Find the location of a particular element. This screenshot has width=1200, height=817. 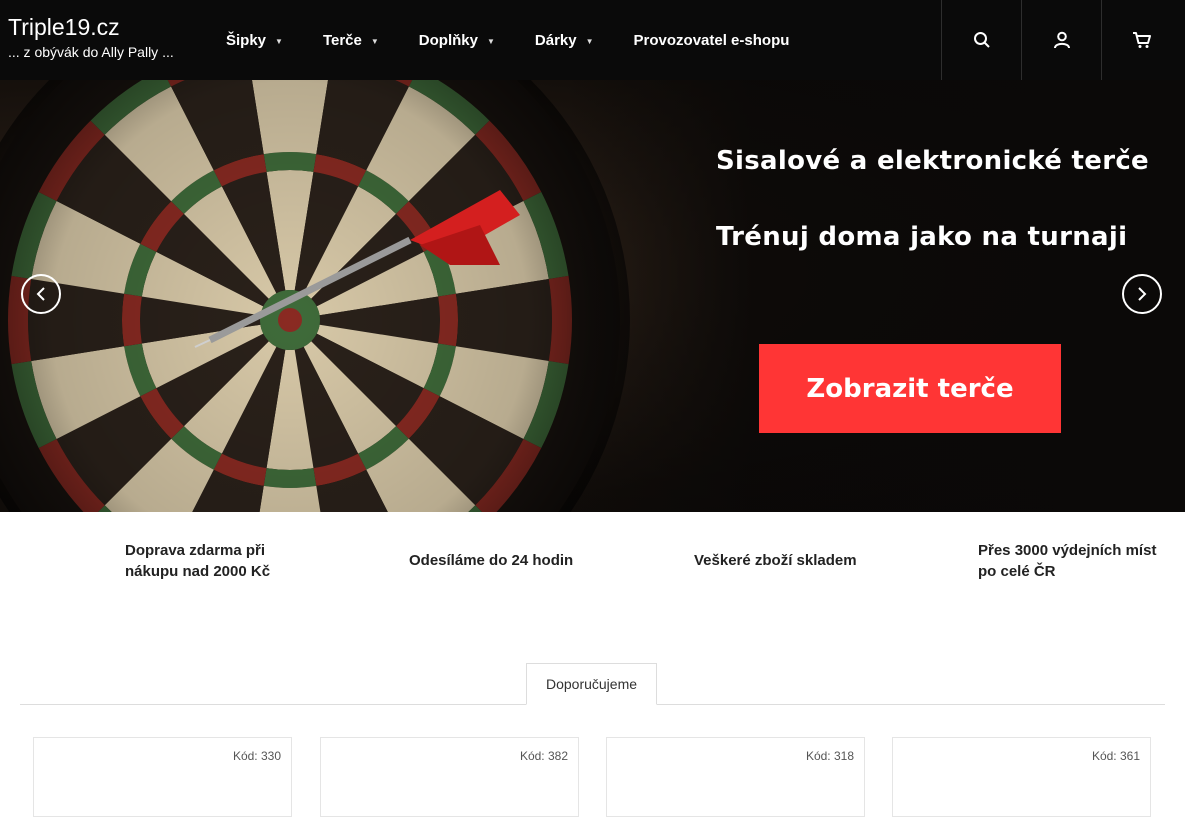

benefit-in-stock: Veškeré zboží skladem is located at coordinates (775, 560).